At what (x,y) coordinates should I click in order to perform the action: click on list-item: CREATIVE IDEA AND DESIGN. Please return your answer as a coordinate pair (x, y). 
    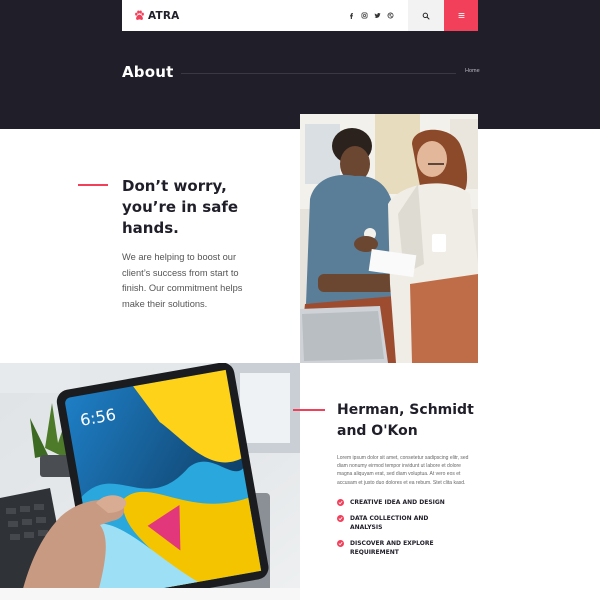
    Looking at the image, I should click on (412, 502).